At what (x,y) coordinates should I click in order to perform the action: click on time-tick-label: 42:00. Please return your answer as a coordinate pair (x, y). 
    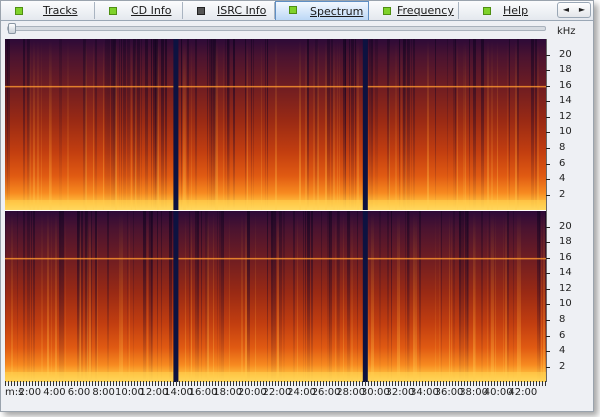
    Looking at the image, I should click on (523, 392).